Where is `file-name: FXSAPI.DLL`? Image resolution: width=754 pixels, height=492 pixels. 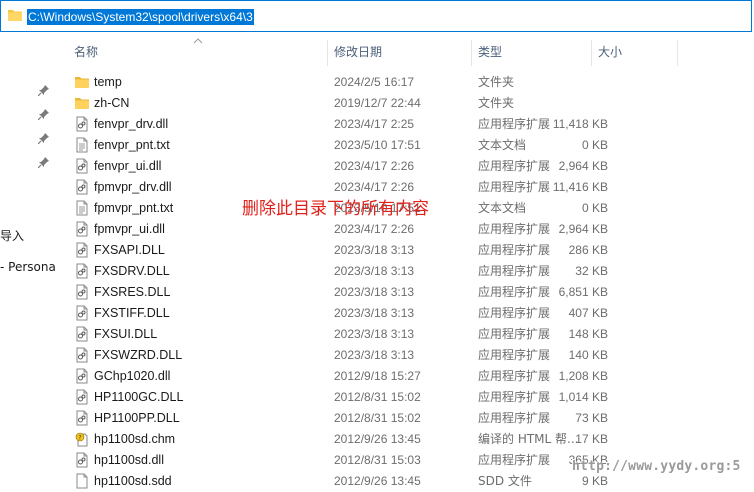 file-name: FXSAPI.DLL is located at coordinates (129, 250).